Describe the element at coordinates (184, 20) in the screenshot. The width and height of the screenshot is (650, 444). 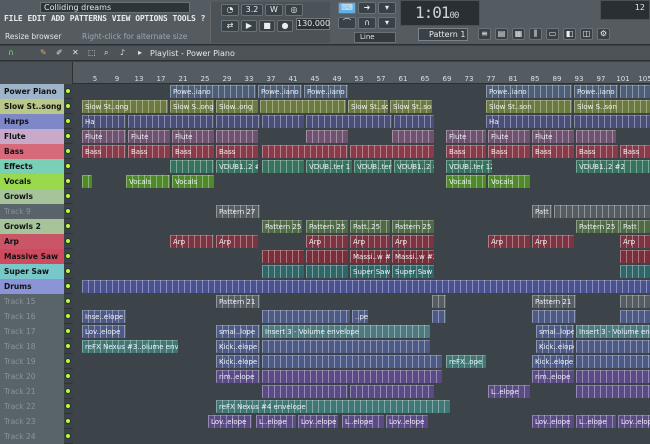
I see `menu-tools: TOOLS` at that location.